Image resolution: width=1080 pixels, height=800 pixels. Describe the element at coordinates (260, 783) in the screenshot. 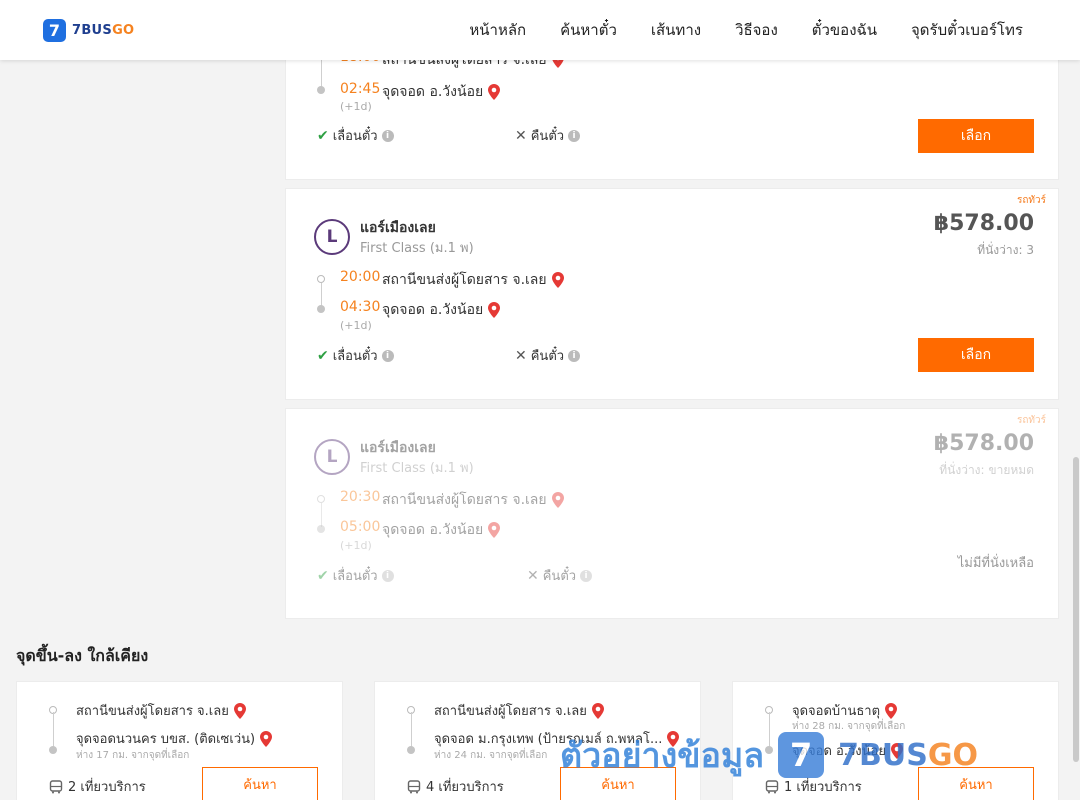

I see `search-button: ค้นหา` at that location.